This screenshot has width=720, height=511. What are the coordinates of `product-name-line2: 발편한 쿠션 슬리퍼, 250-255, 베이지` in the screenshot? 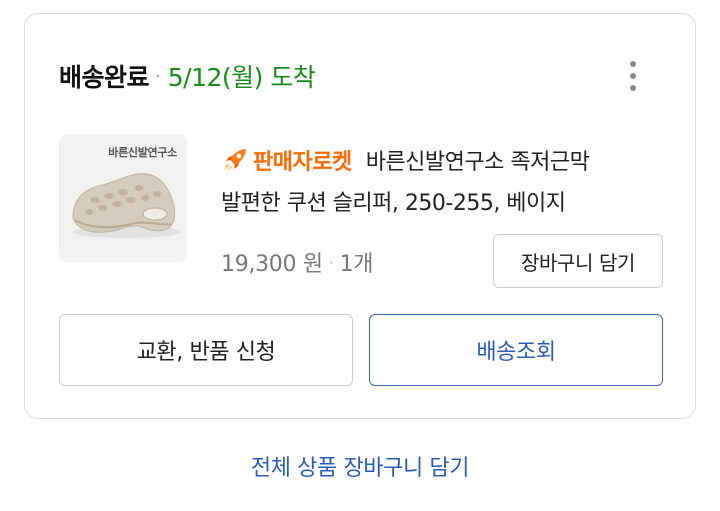 It's located at (393, 204).